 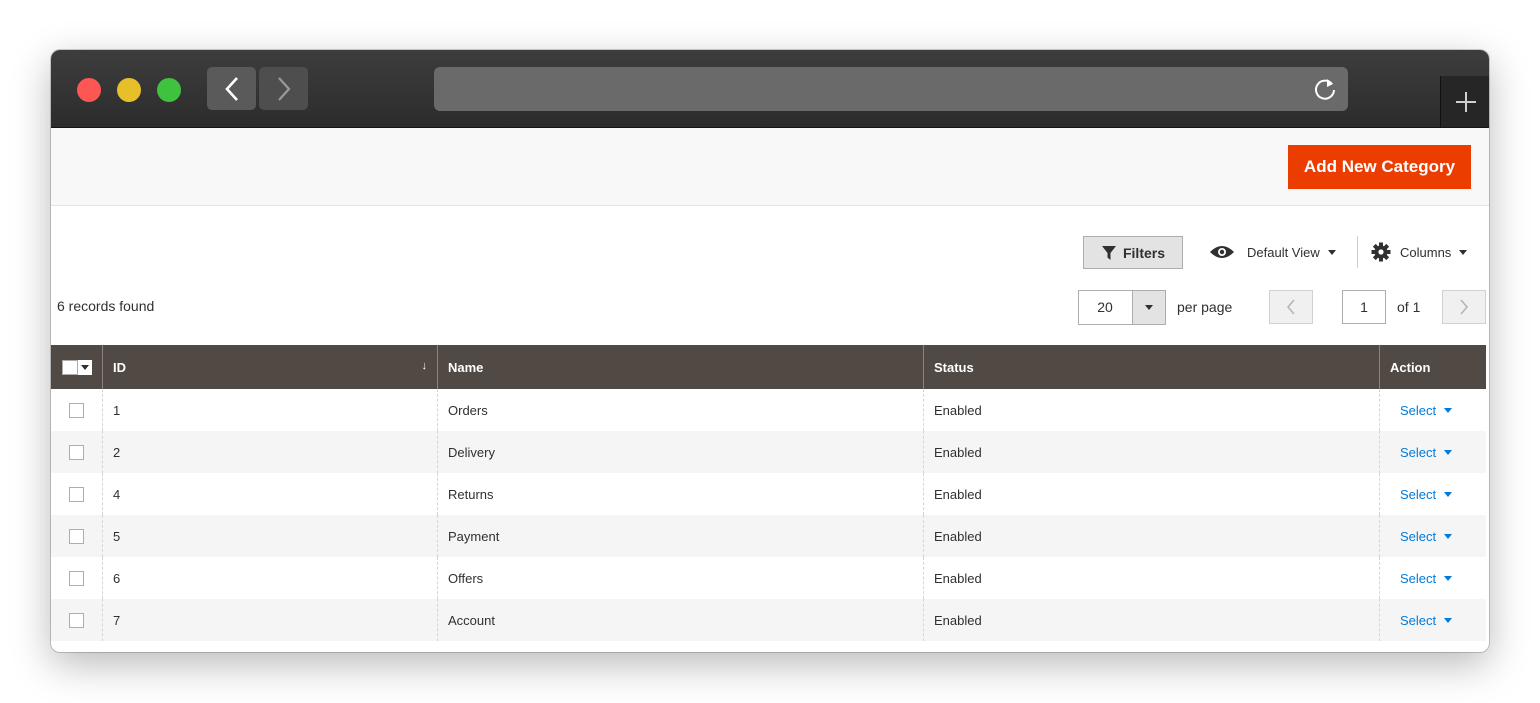 I want to click on records-count: 6 records found, so click(x=106, y=306).